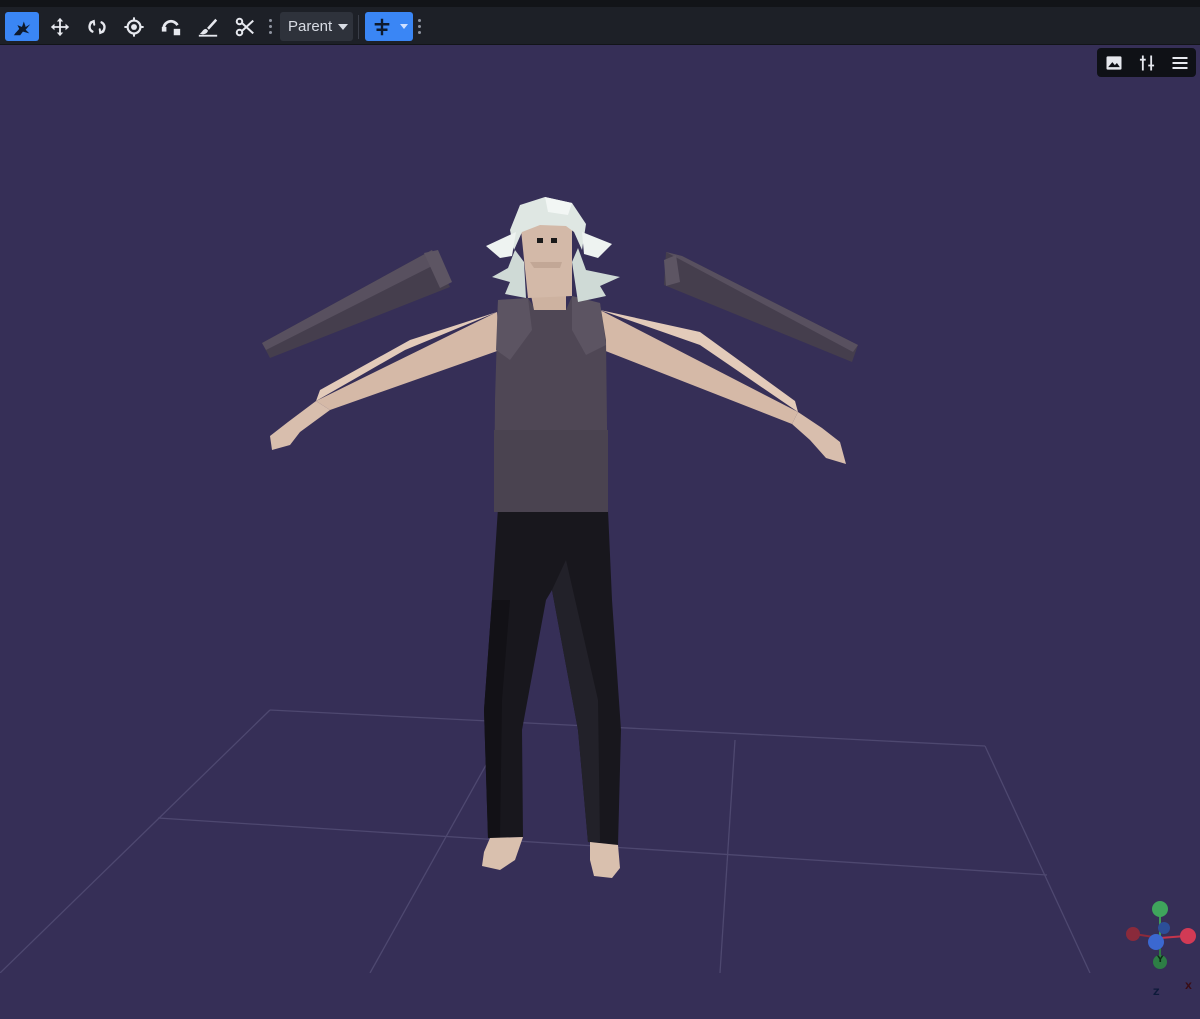 Image resolution: width=1200 pixels, height=1019 pixels. What do you see at coordinates (600, 26) in the screenshot?
I see `viewport-toolbar: Parent` at bounding box center [600, 26].